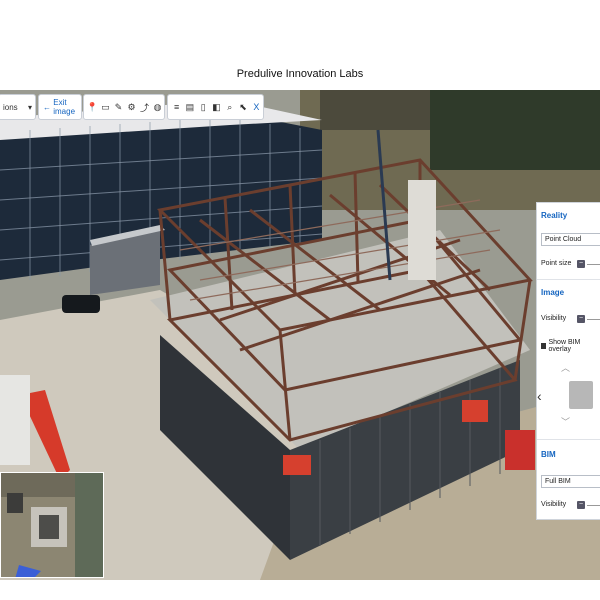  Describe the element at coordinates (176, 107) in the screenshot. I see `filter-lines-icon: ≡` at that location.